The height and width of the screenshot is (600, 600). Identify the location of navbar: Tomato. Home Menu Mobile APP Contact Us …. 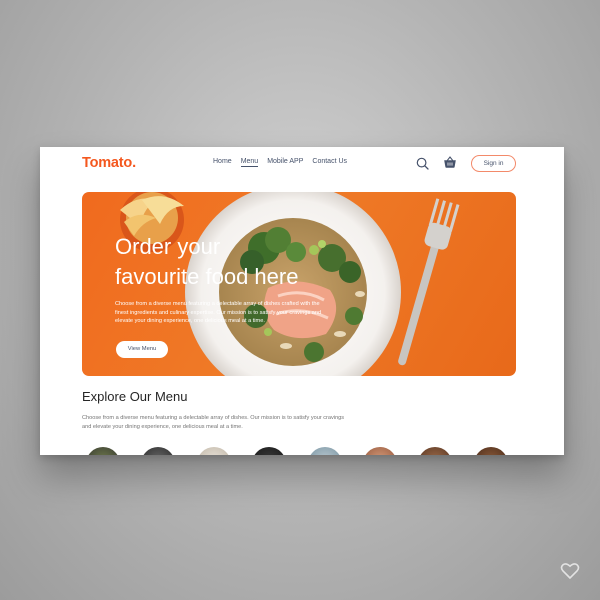
(302, 164).